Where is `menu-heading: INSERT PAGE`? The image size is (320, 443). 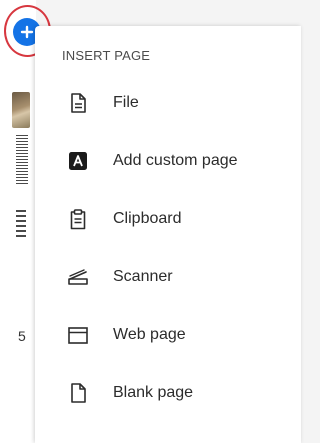 menu-heading: INSERT PAGE is located at coordinates (106, 55).